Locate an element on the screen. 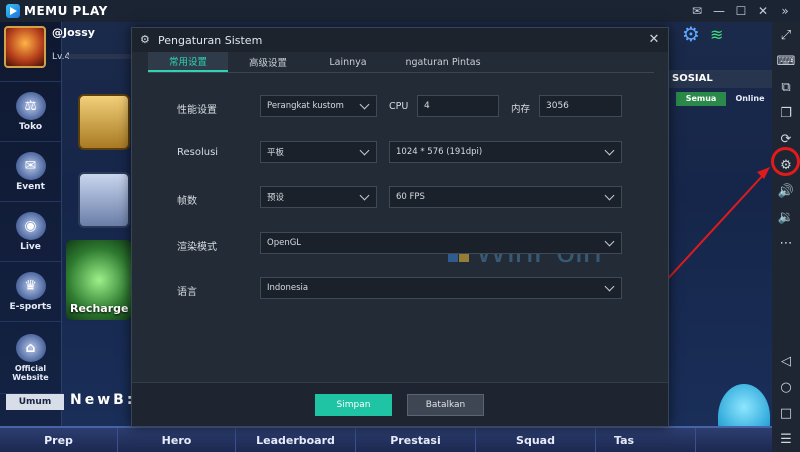  close-window-button: ✕ is located at coordinates (763, 11).